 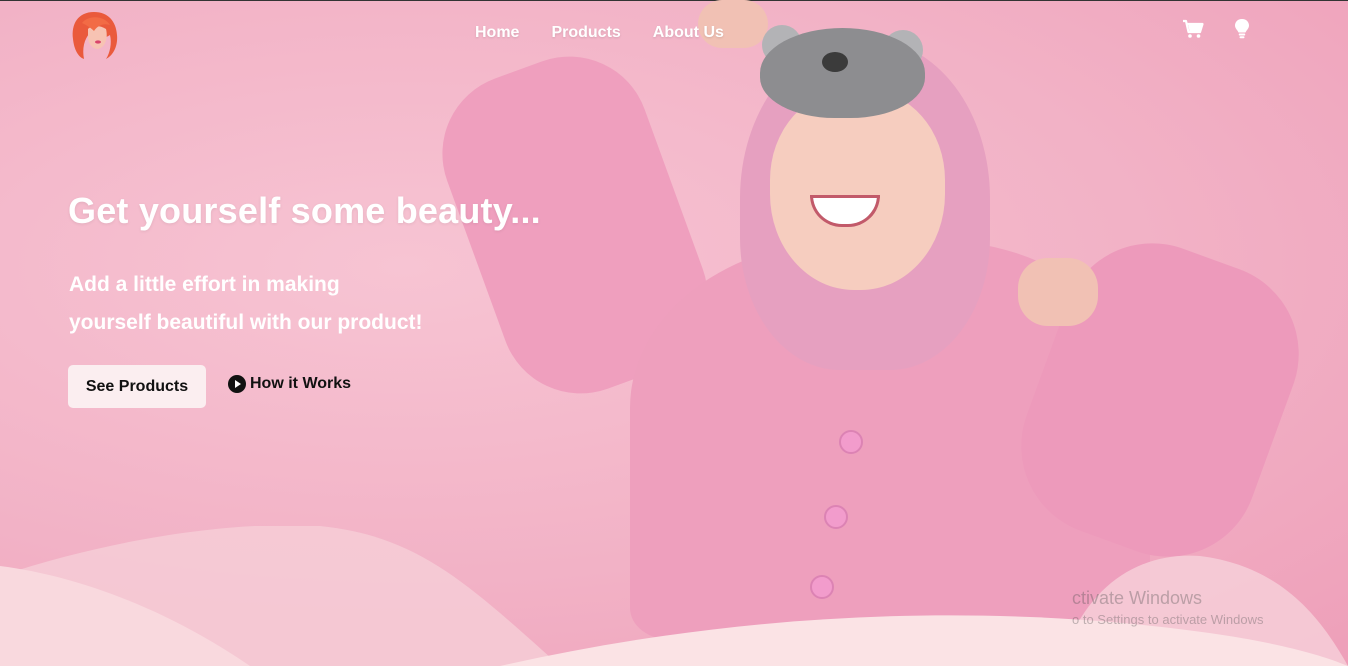 I want to click on nav-home: Home, so click(x=497, y=33).